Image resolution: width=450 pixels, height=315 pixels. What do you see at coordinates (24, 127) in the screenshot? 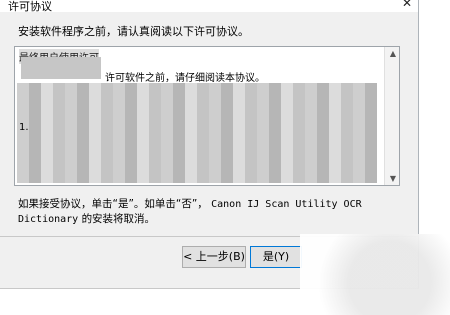
I see `license-number-fragment: 1.` at bounding box center [24, 127].